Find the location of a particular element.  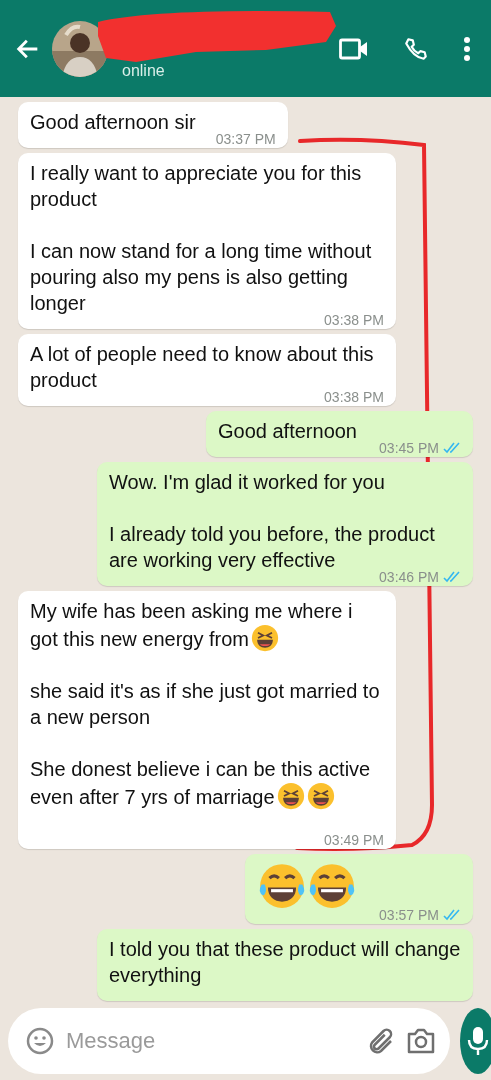

message-text: I really want to appreciate you for this product is located at coordinates (196, 186).